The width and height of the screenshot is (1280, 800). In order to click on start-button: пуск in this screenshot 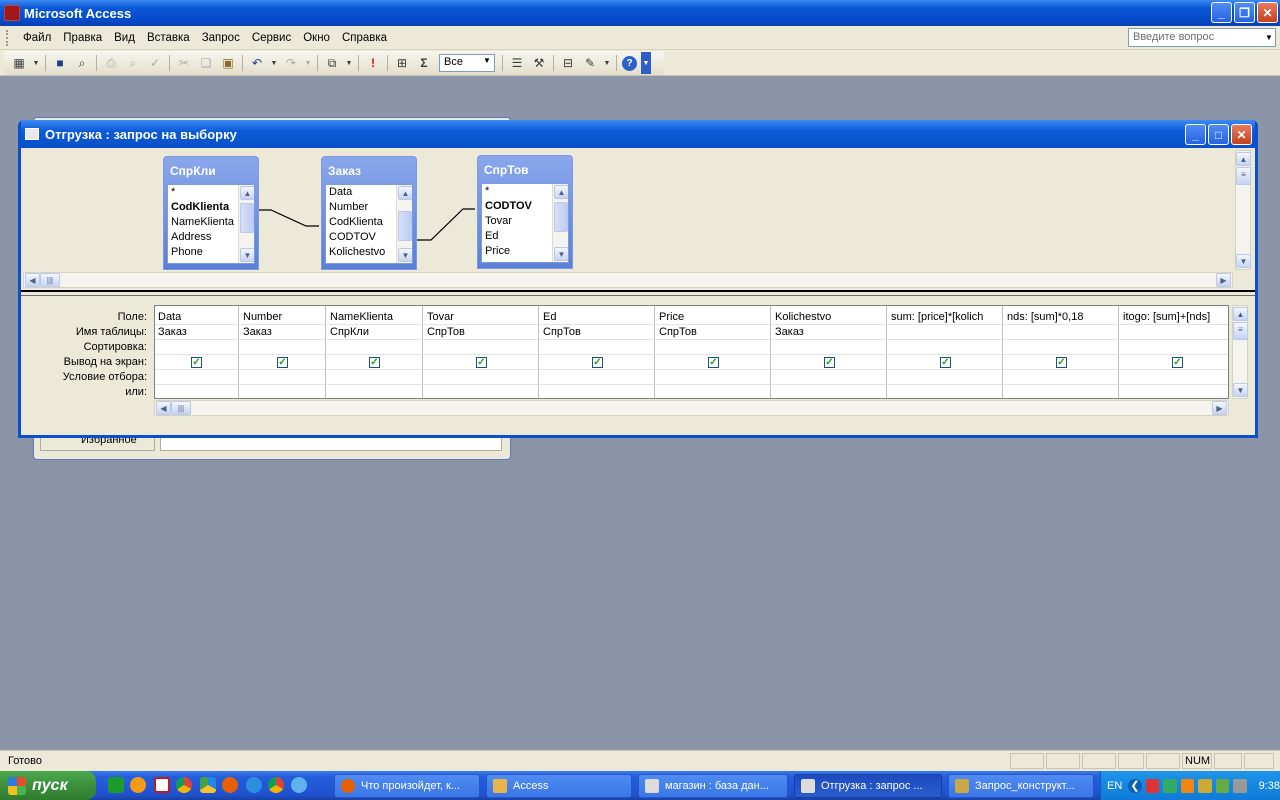, I will do `click(48, 785)`.